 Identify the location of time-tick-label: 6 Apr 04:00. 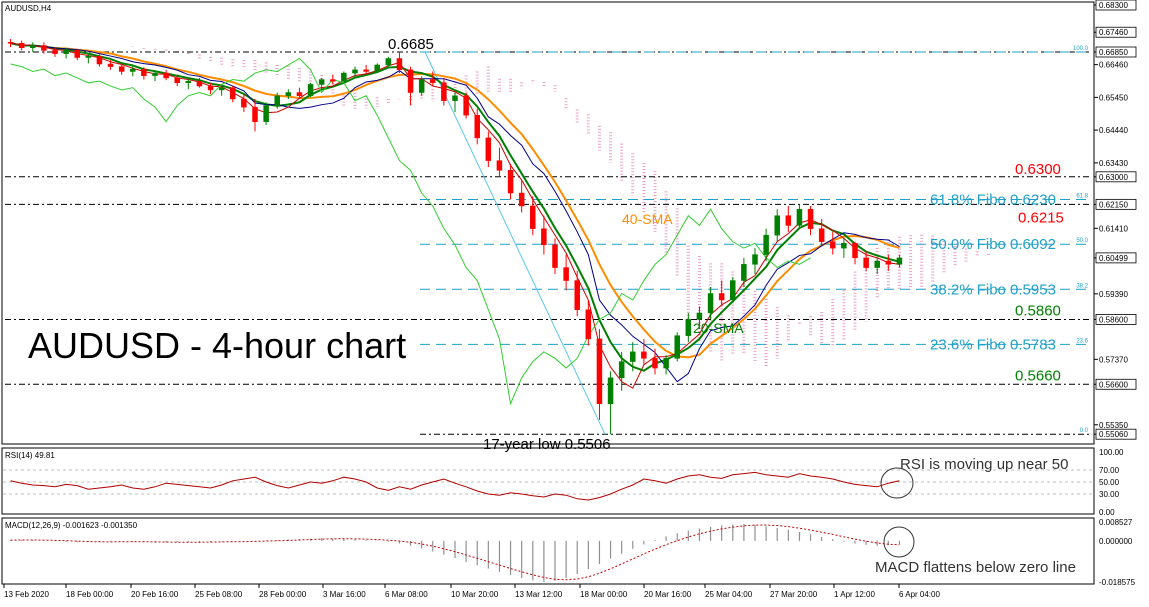
(919, 594).